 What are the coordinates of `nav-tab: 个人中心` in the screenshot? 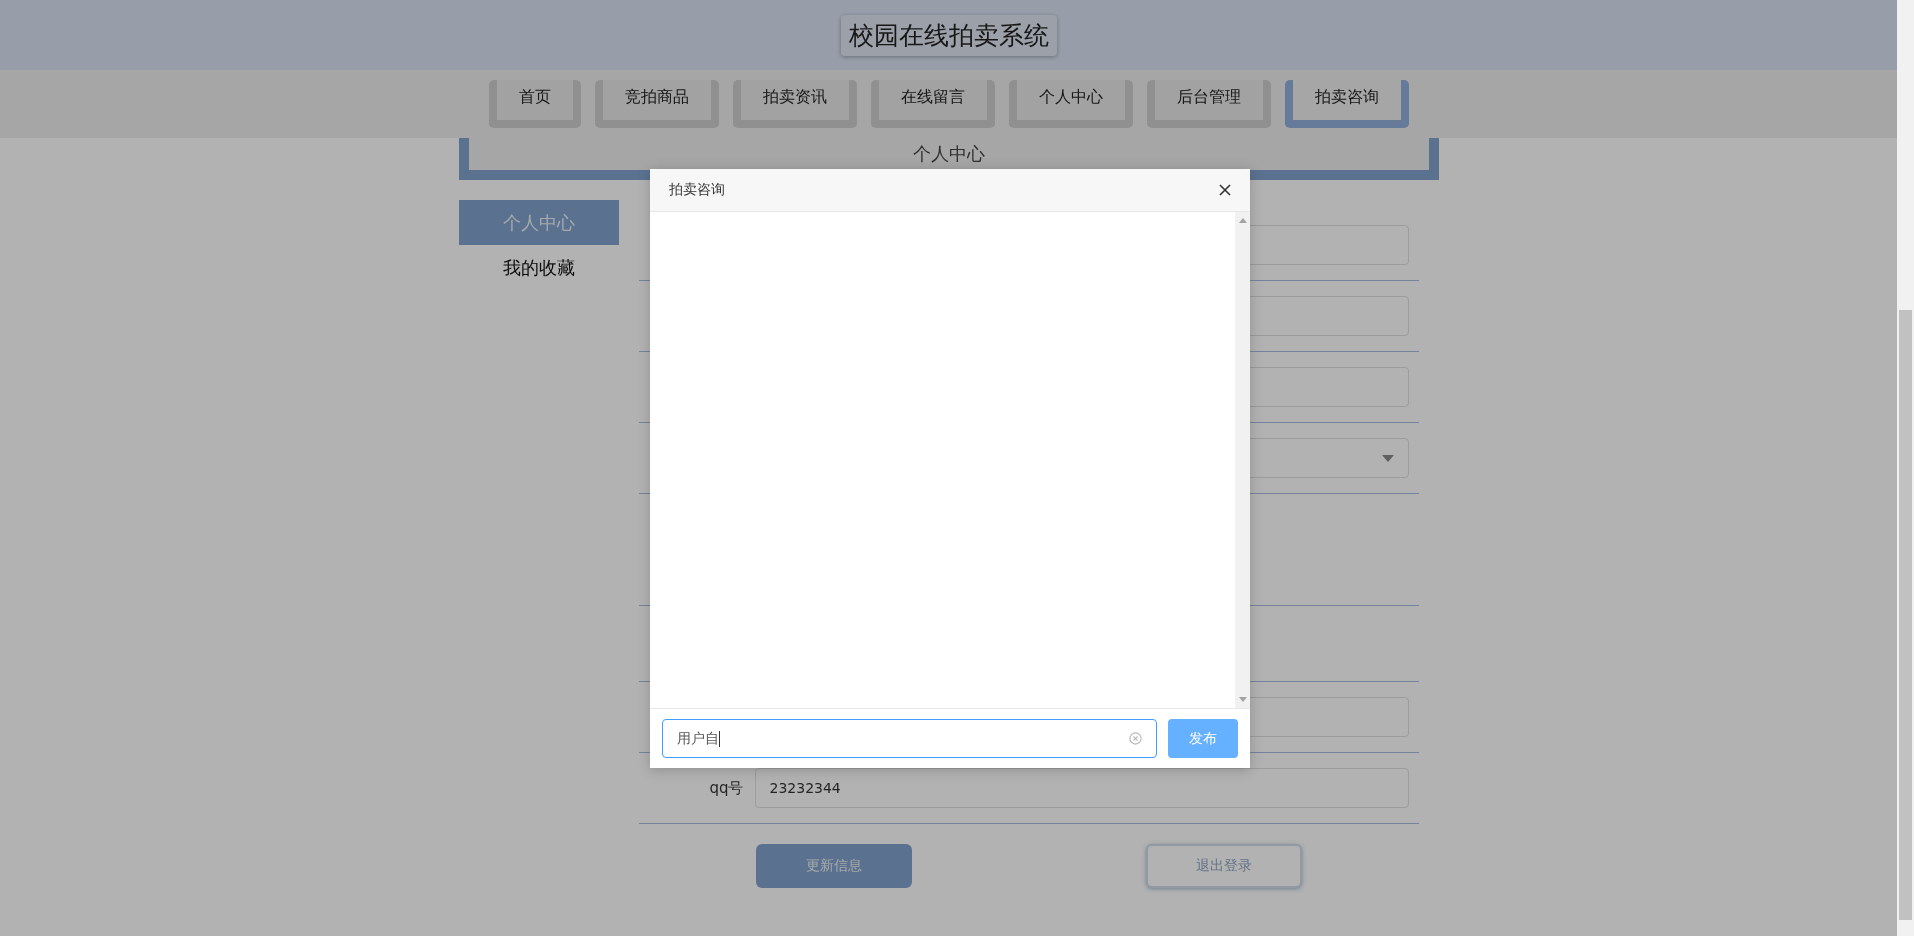 It's located at (1070, 104).